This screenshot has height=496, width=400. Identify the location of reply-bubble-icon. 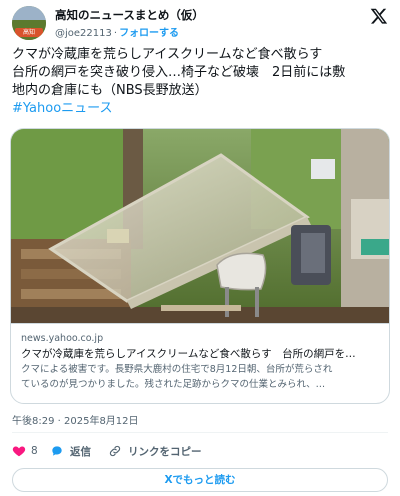
(57, 451).